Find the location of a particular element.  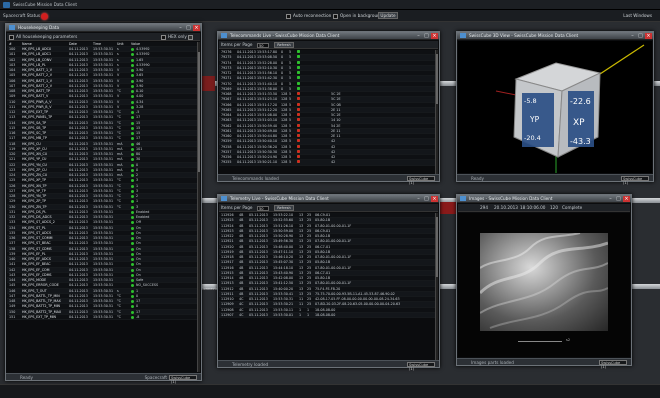

link-indicator is located at coordinates (448, 208).